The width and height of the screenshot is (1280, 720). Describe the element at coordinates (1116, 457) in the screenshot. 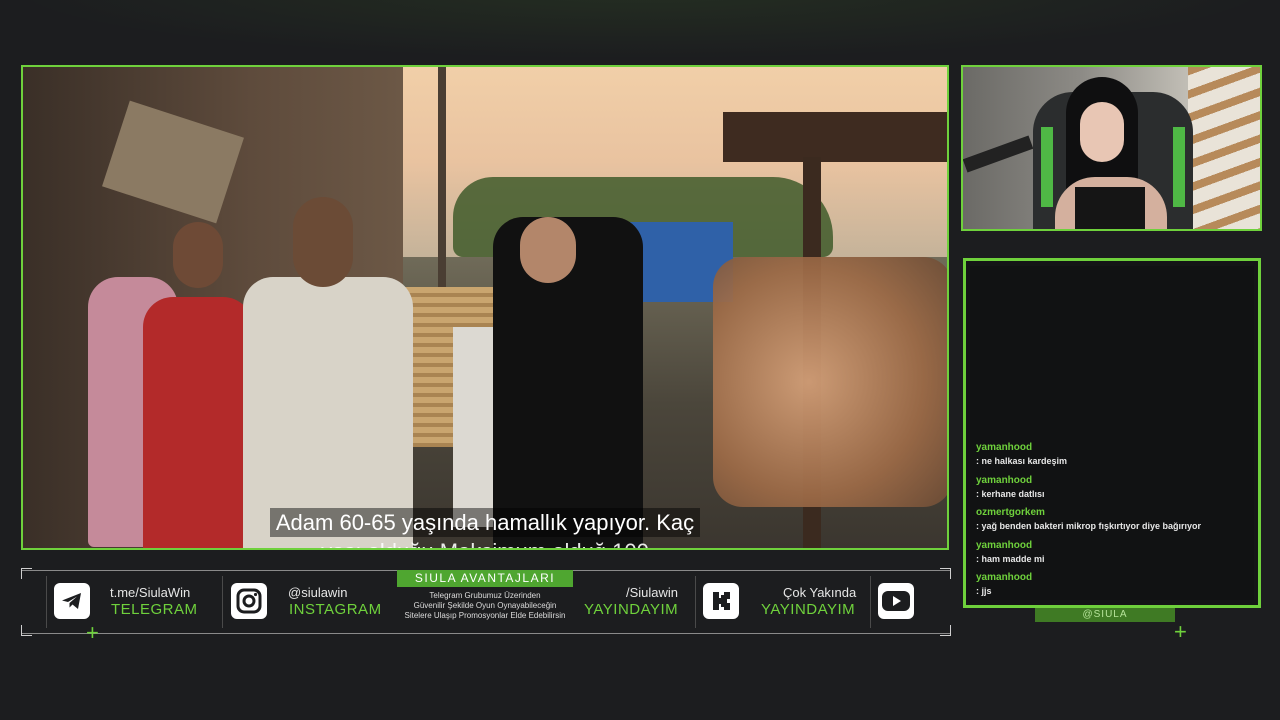

I see `chat-message: yamanhood : ne halkası kardeşim` at that location.